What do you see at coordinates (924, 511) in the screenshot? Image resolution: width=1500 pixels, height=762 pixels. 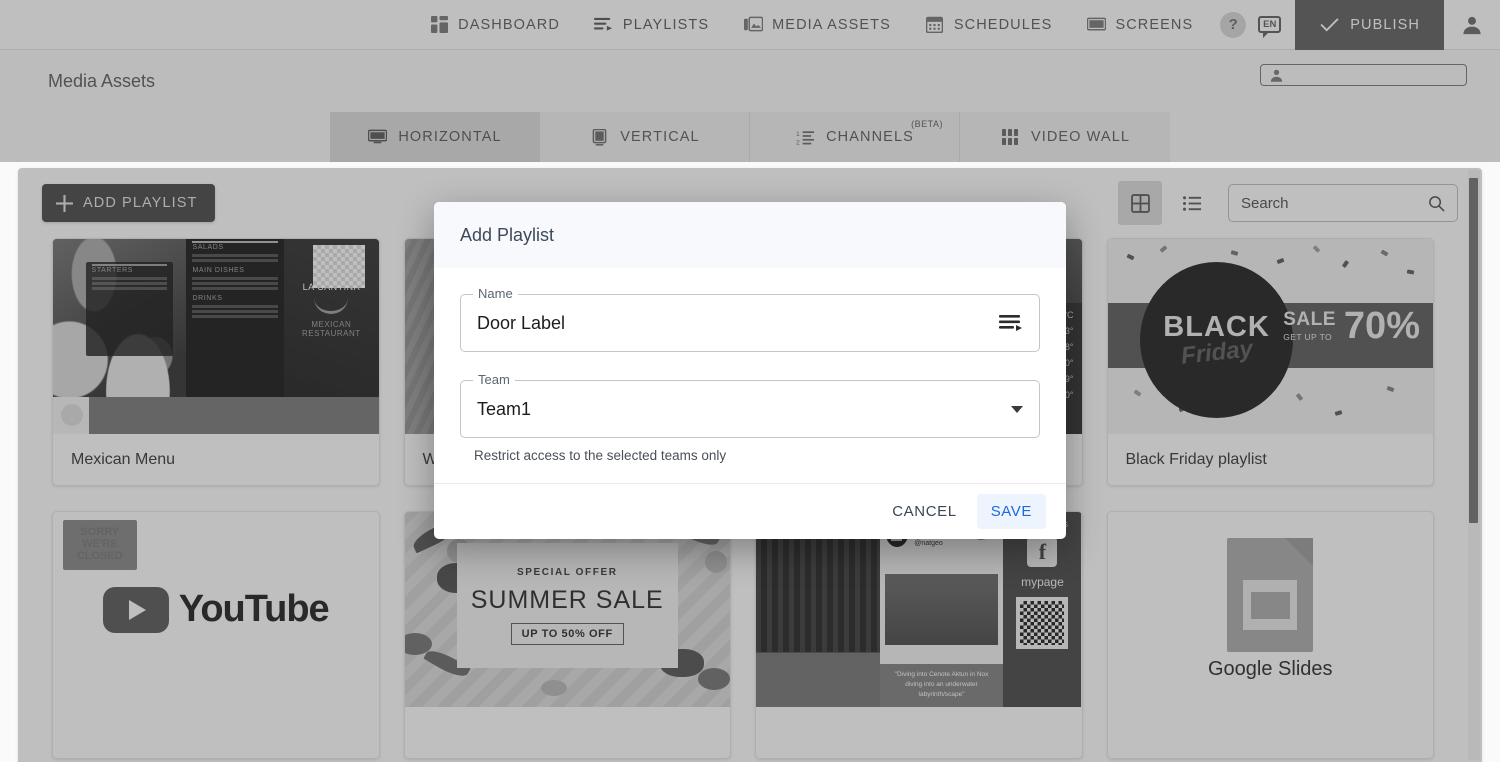 I see `cancel-button: CANCEL` at bounding box center [924, 511].